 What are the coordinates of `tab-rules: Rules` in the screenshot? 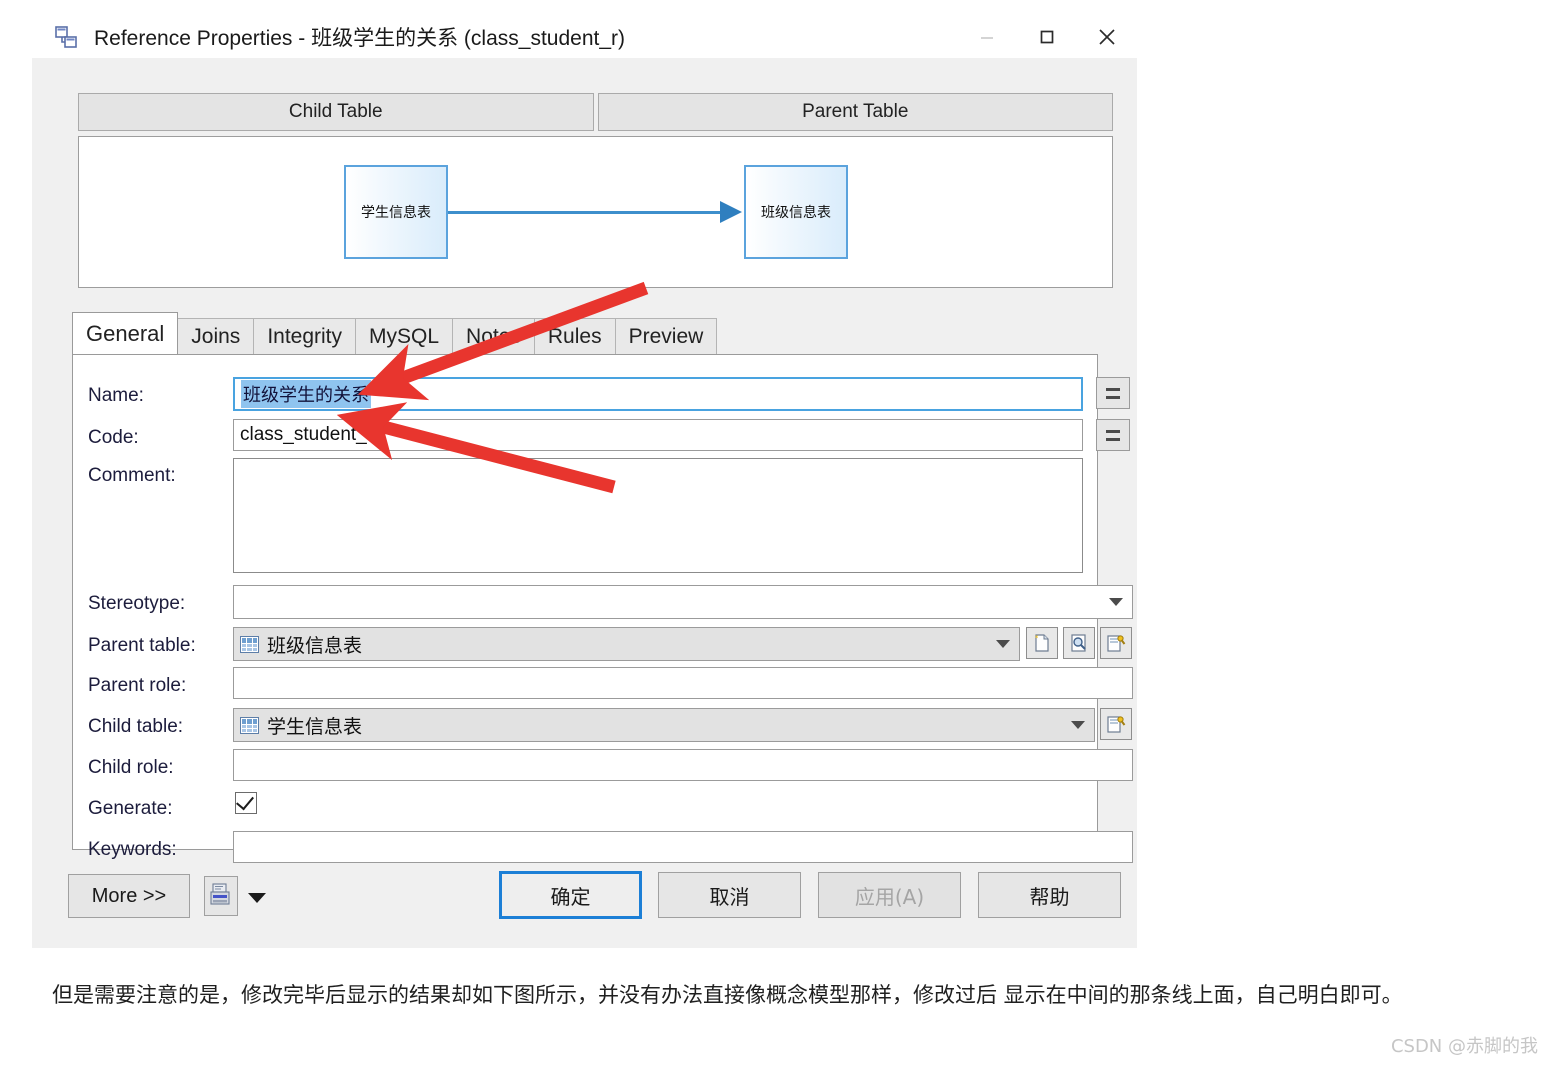 It's located at (574, 336).